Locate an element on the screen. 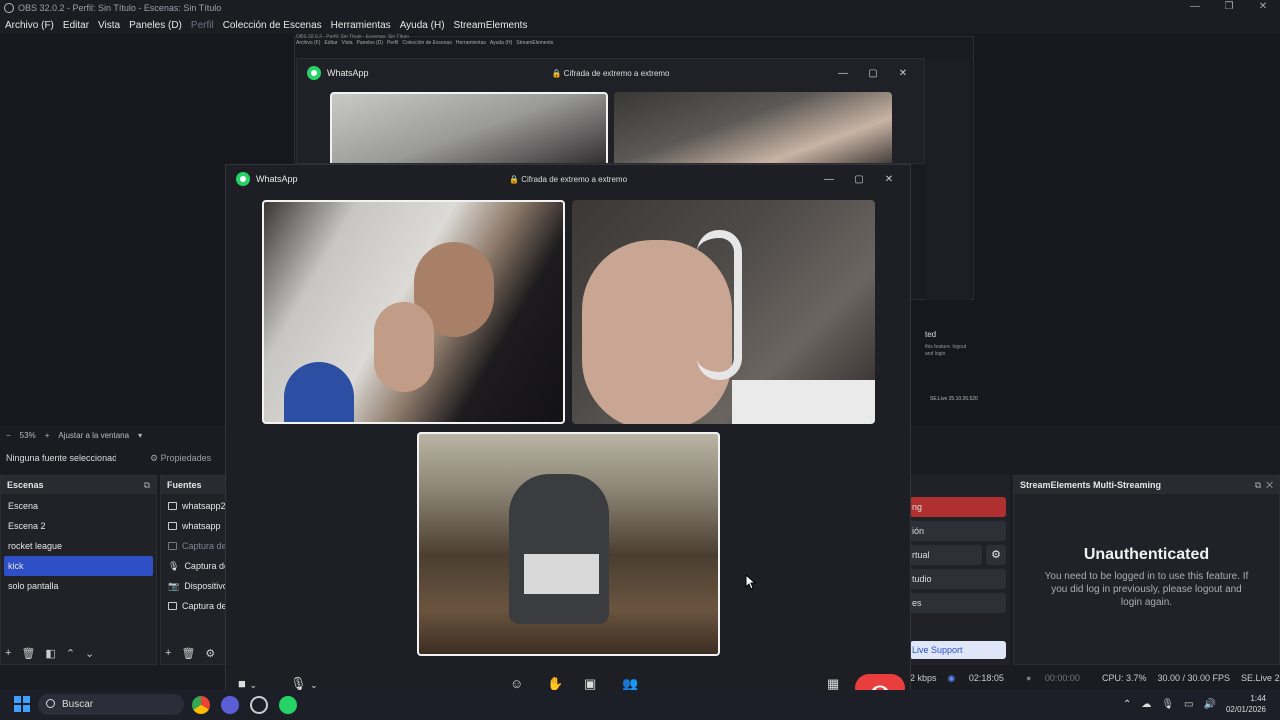  monitor-icon is located at coordinates (172, 606).